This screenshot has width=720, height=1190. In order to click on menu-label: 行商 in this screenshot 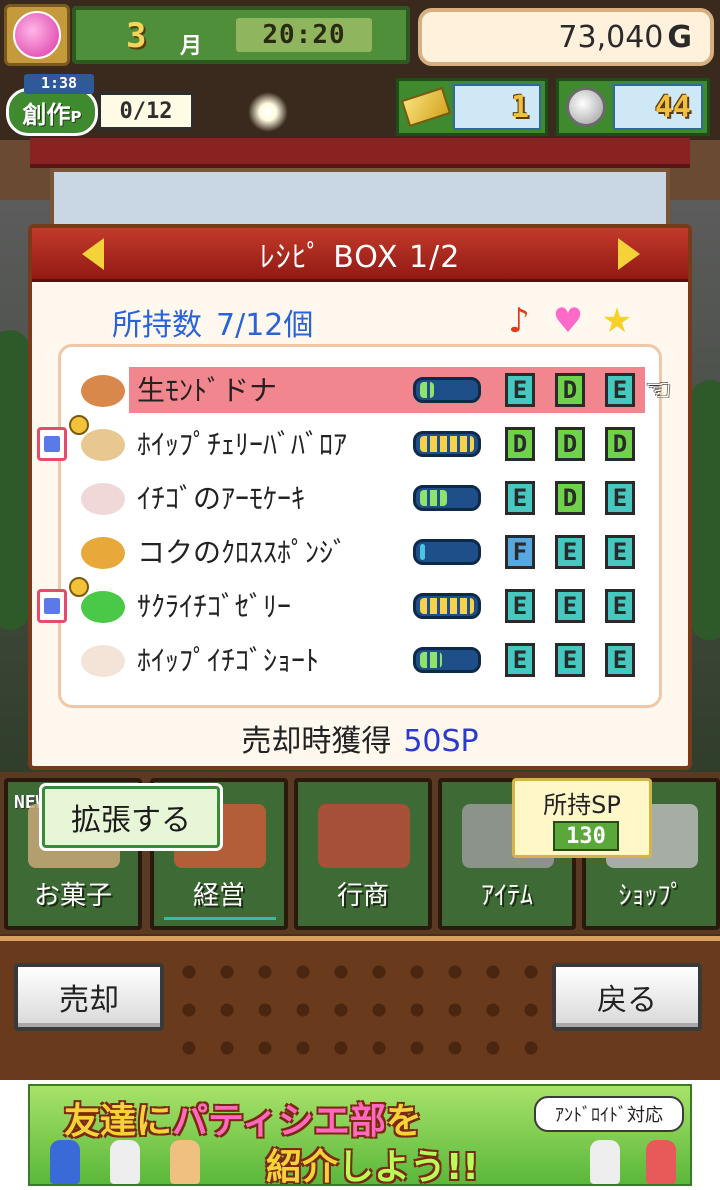, I will do `click(362, 896)`.